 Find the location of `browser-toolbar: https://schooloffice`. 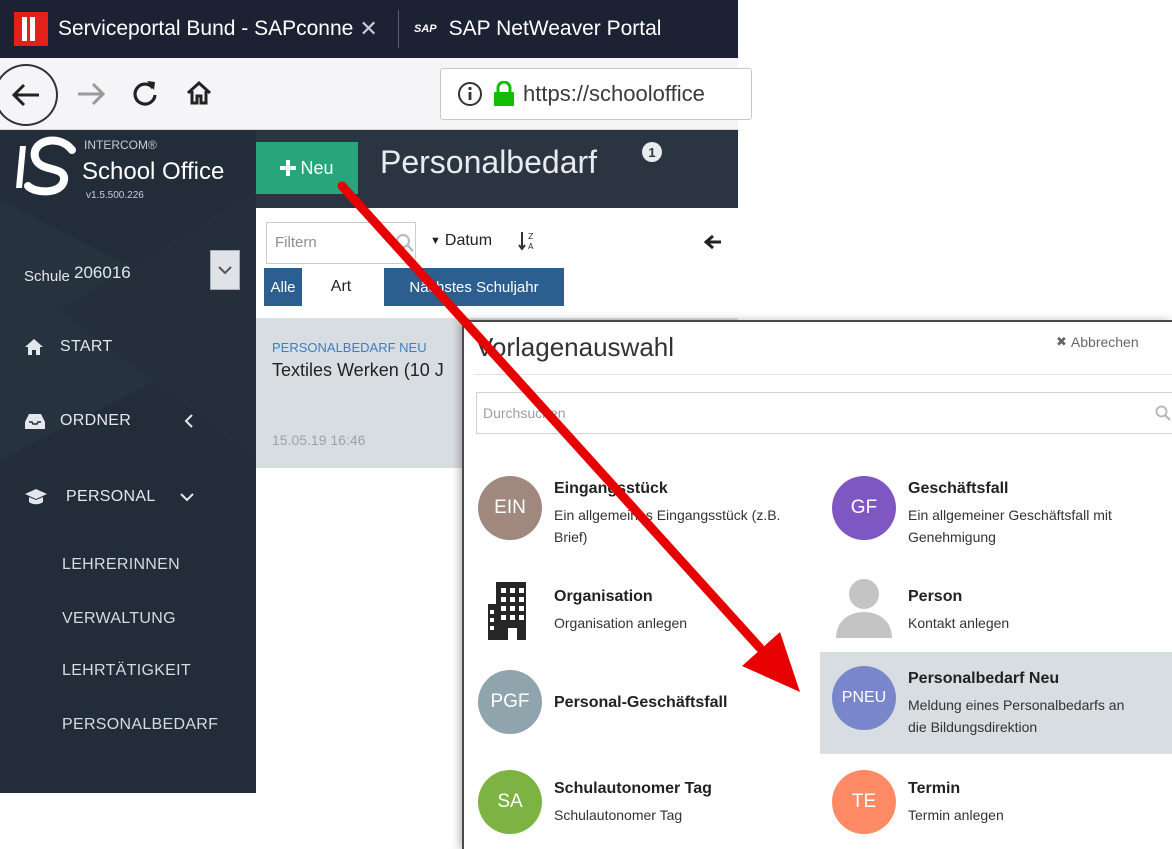

browser-toolbar: https://schooloffice is located at coordinates (376, 94).